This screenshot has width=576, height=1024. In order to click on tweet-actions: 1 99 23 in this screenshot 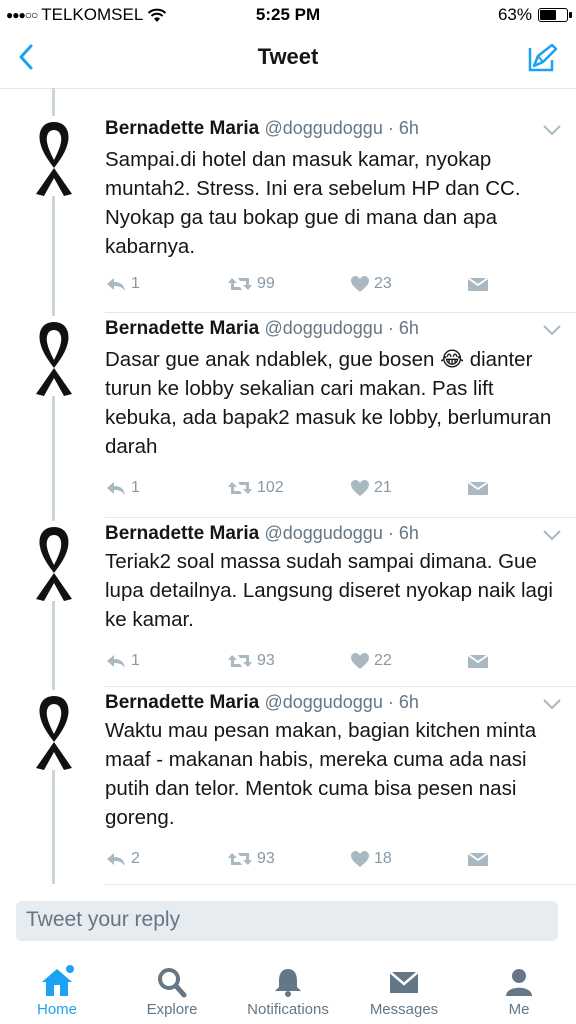, I will do `click(305, 287)`.